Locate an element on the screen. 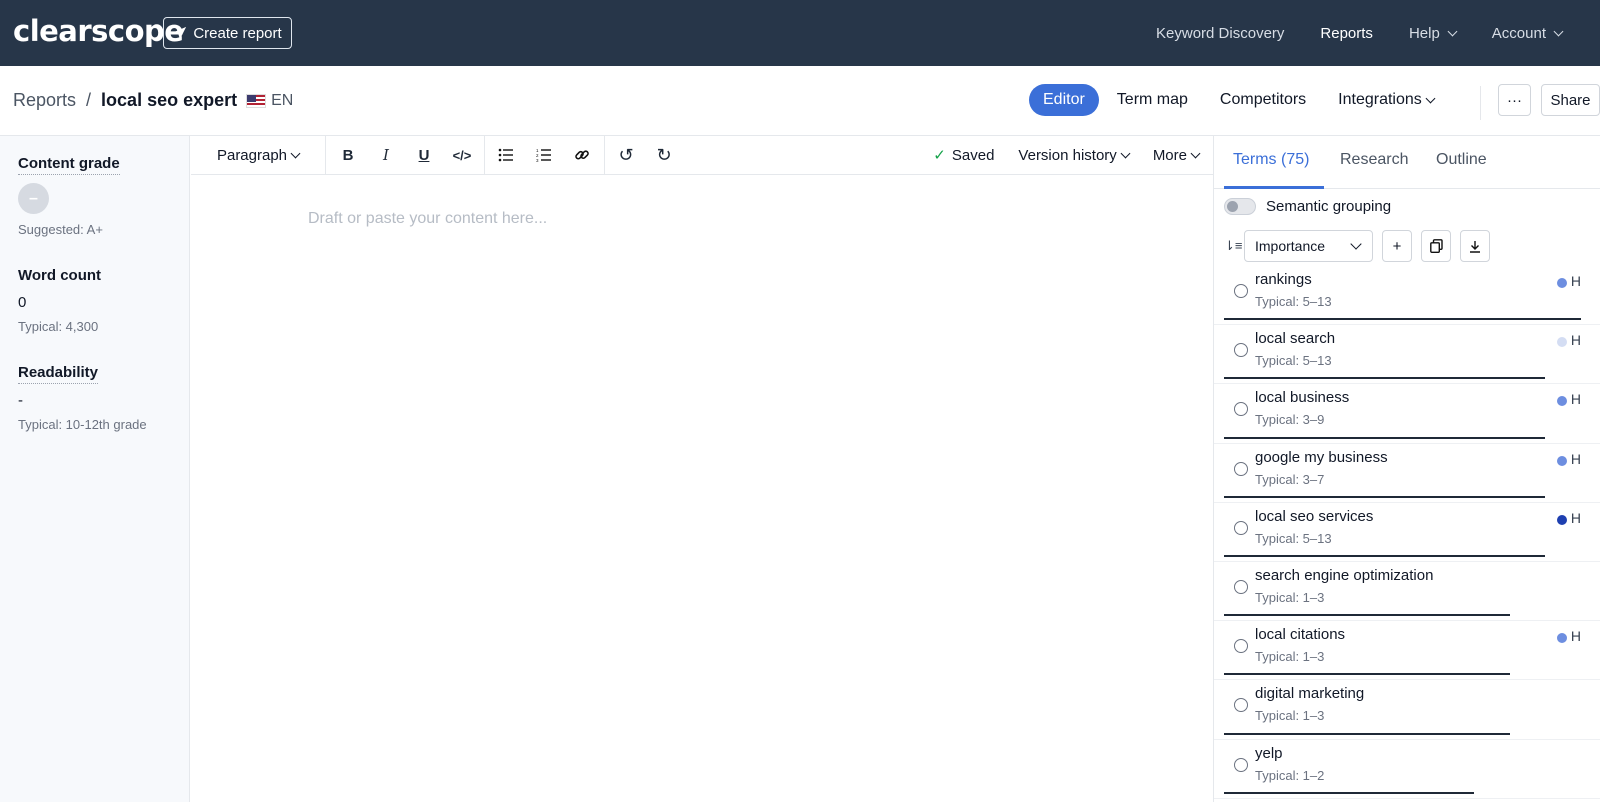 Image resolution: width=1600 pixels, height=802 pixels. redo-icon: ↻ is located at coordinates (664, 155).